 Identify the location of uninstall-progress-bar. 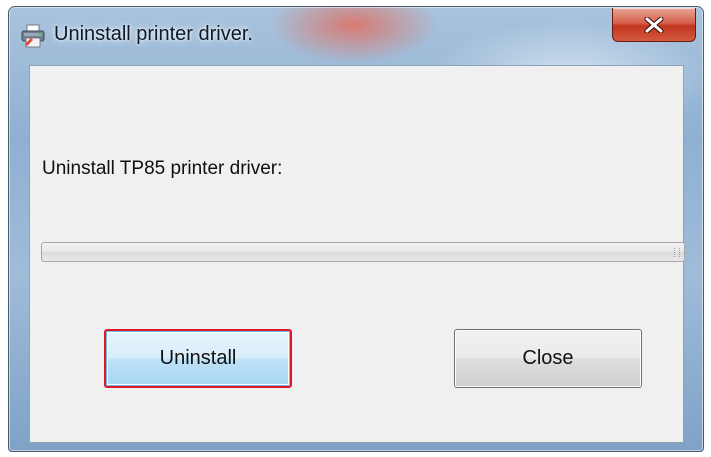
(363, 252).